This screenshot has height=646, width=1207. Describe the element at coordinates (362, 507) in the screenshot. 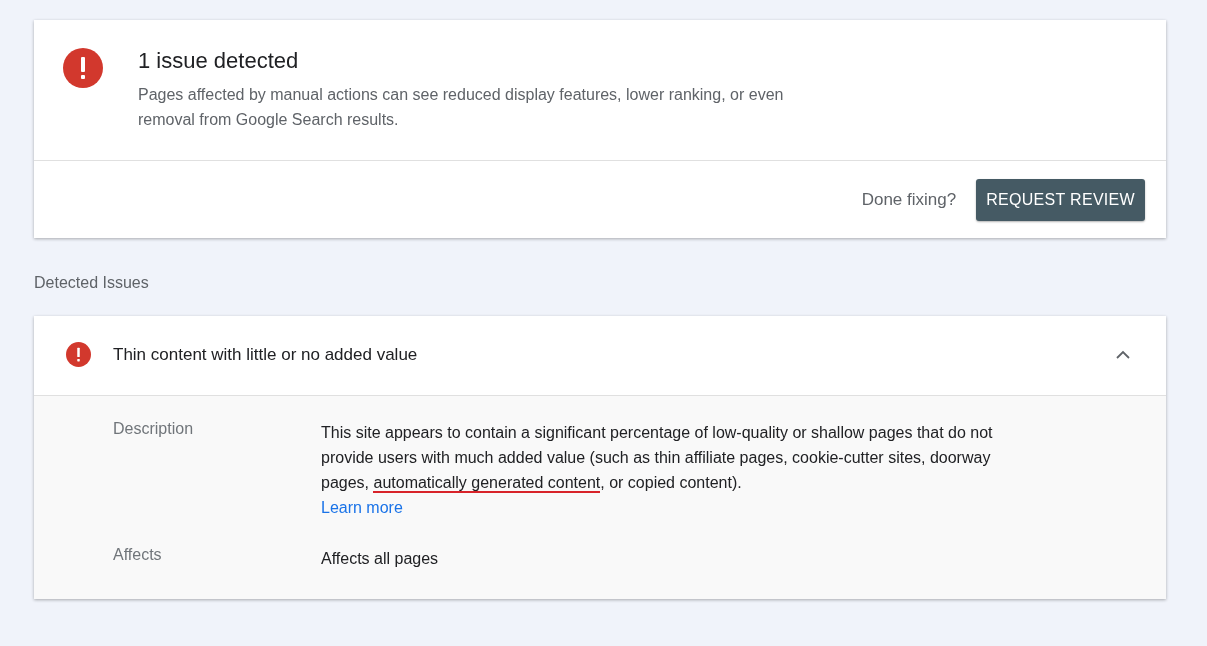

I see `learn-more-link: Learn more` at that location.